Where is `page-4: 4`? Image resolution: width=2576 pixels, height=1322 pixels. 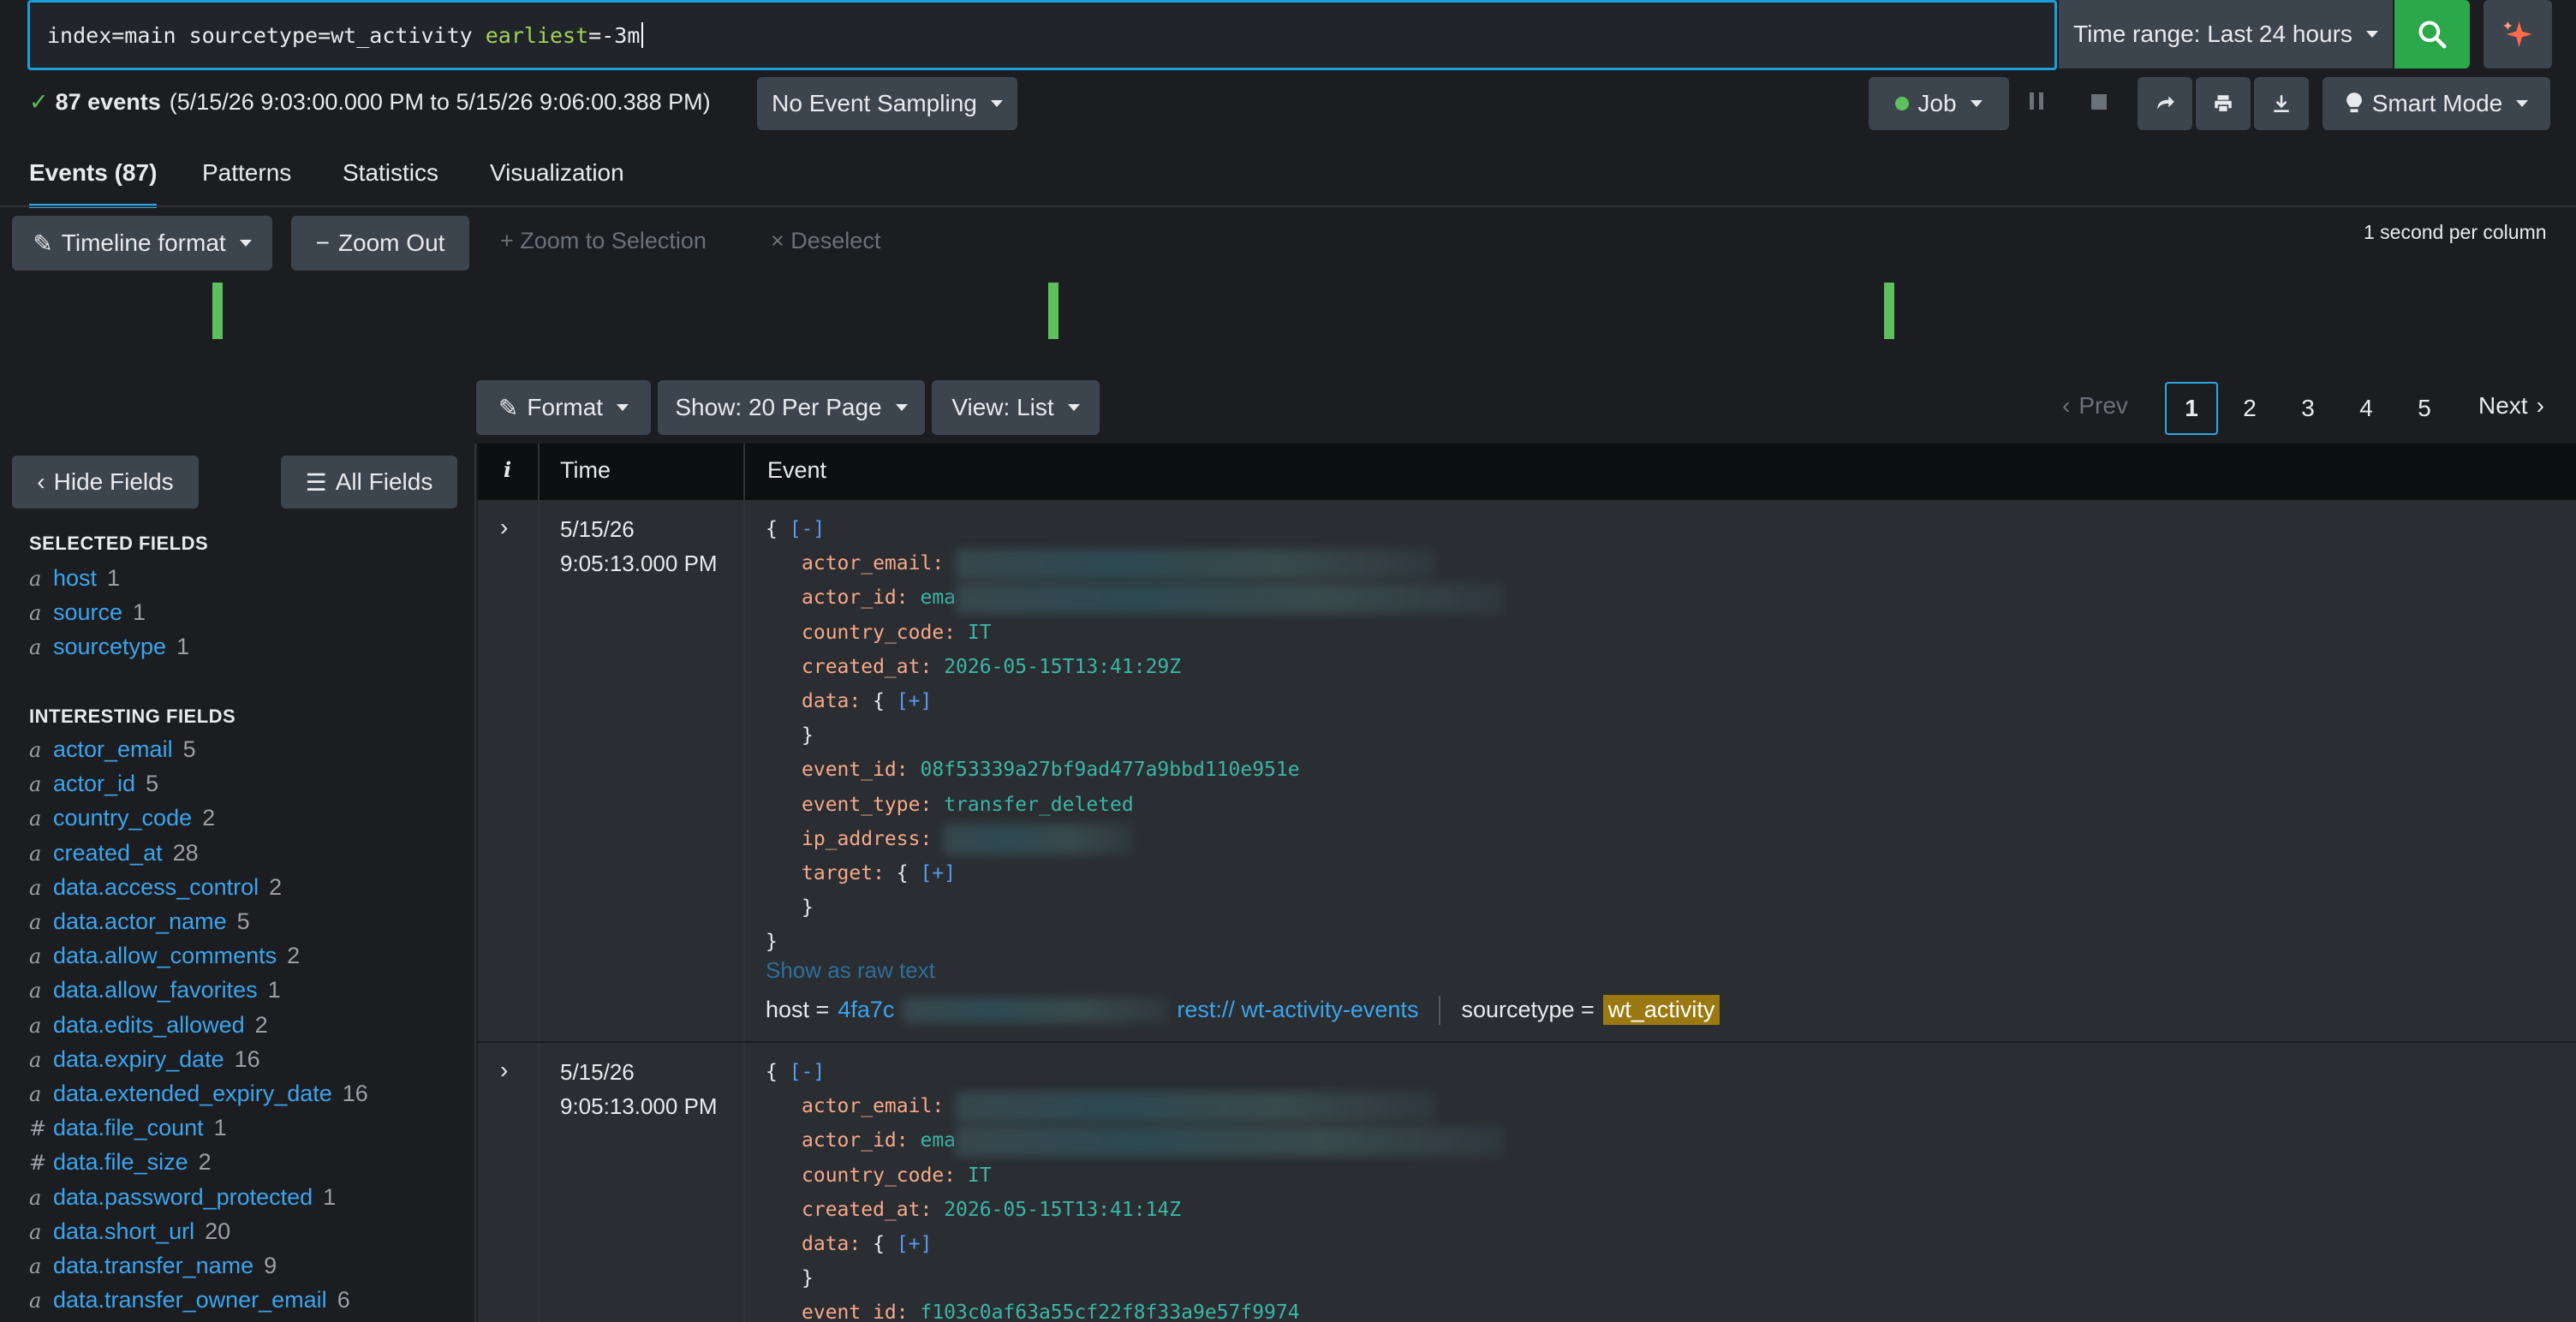
page-4: 4 is located at coordinates (2366, 409).